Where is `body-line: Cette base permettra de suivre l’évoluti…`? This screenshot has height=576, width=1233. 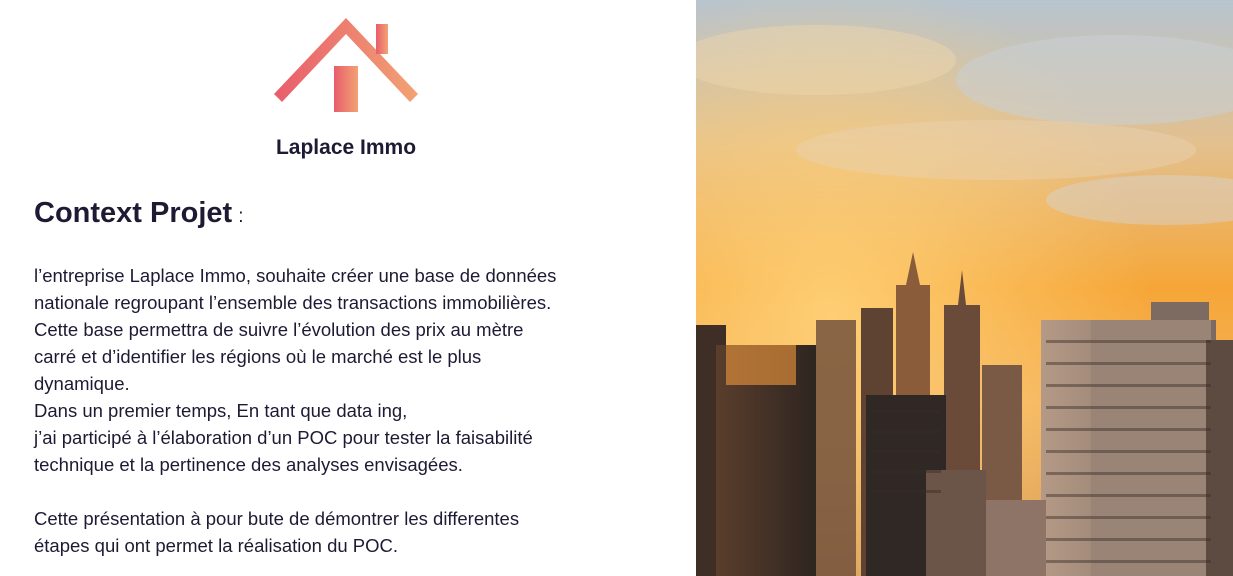 body-line: Cette base permettra de suivre l’évoluti… is located at coordinates (279, 329).